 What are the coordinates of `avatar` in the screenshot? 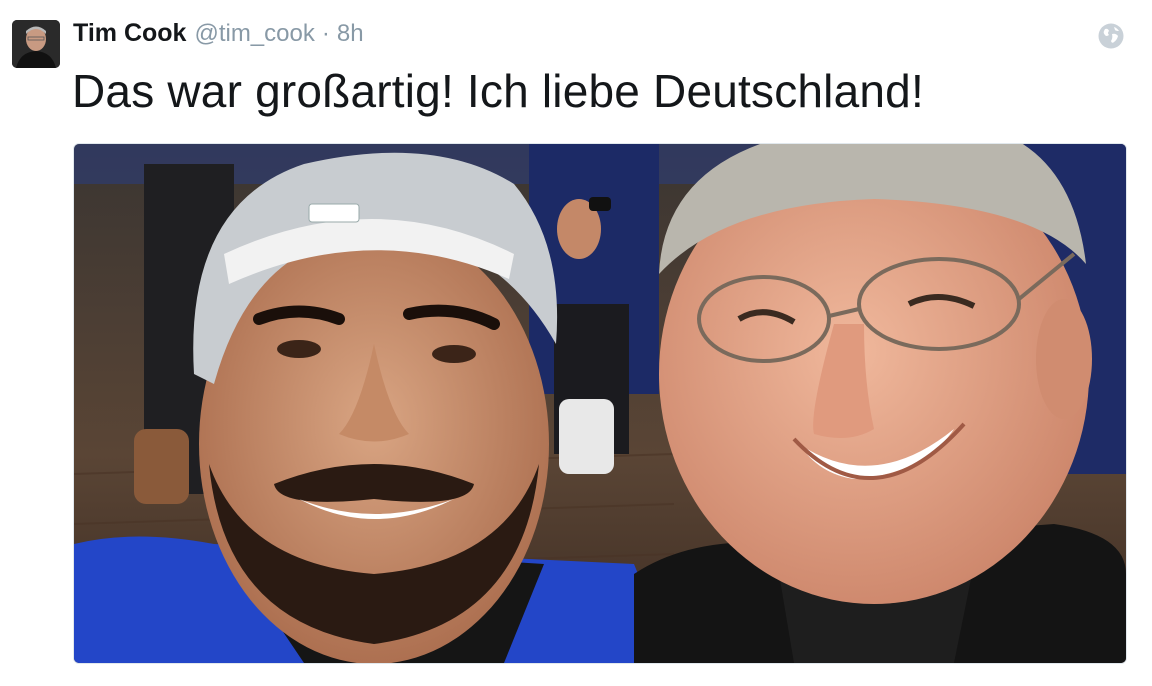 It's located at (36, 44).